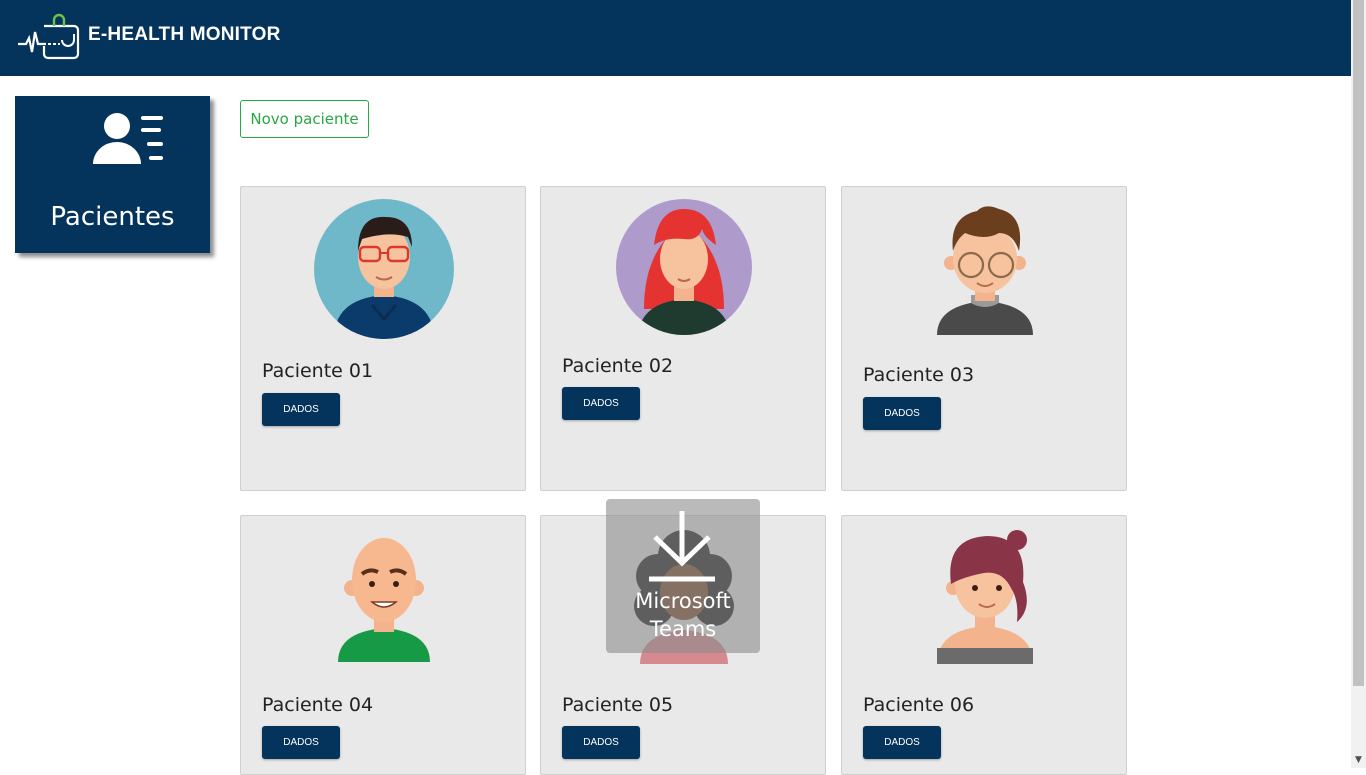 This screenshot has width=1366, height=775. What do you see at coordinates (682, 546) in the screenshot?
I see `download-arrow-icon` at bounding box center [682, 546].